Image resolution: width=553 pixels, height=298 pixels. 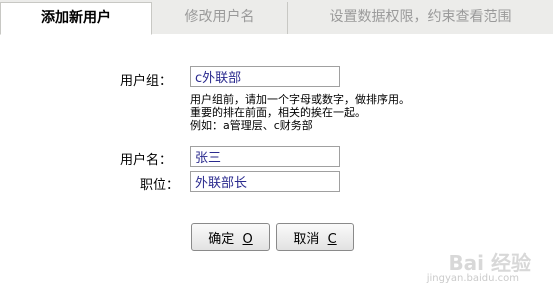 I want to click on watermark-brand: Bai 经验, so click(x=489, y=263).